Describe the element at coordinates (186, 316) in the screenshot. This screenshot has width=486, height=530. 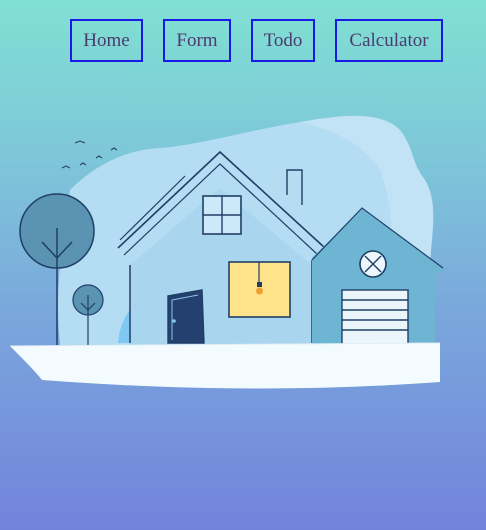
I see `door` at that location.